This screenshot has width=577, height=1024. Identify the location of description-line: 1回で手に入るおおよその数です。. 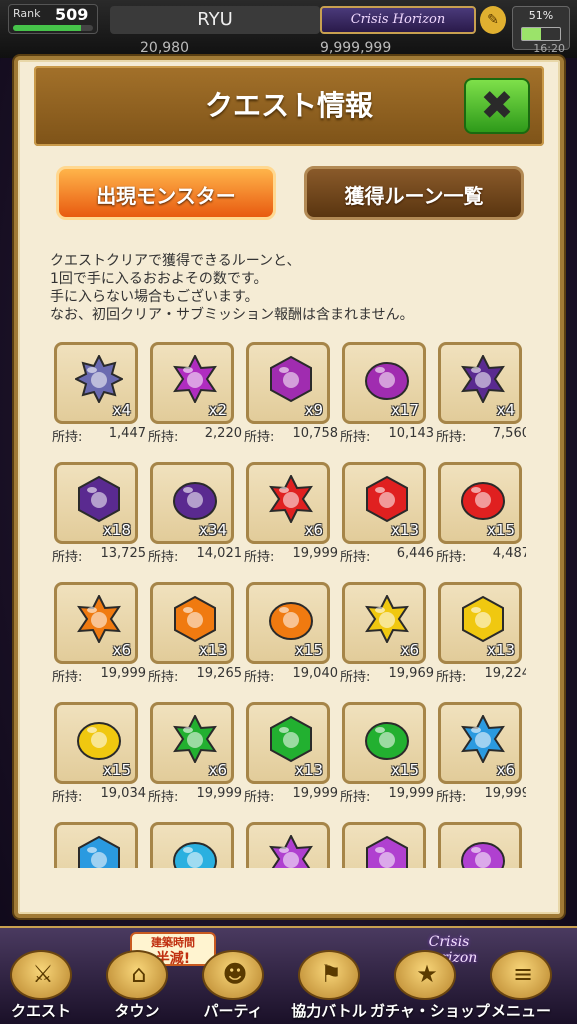
(159, 279).